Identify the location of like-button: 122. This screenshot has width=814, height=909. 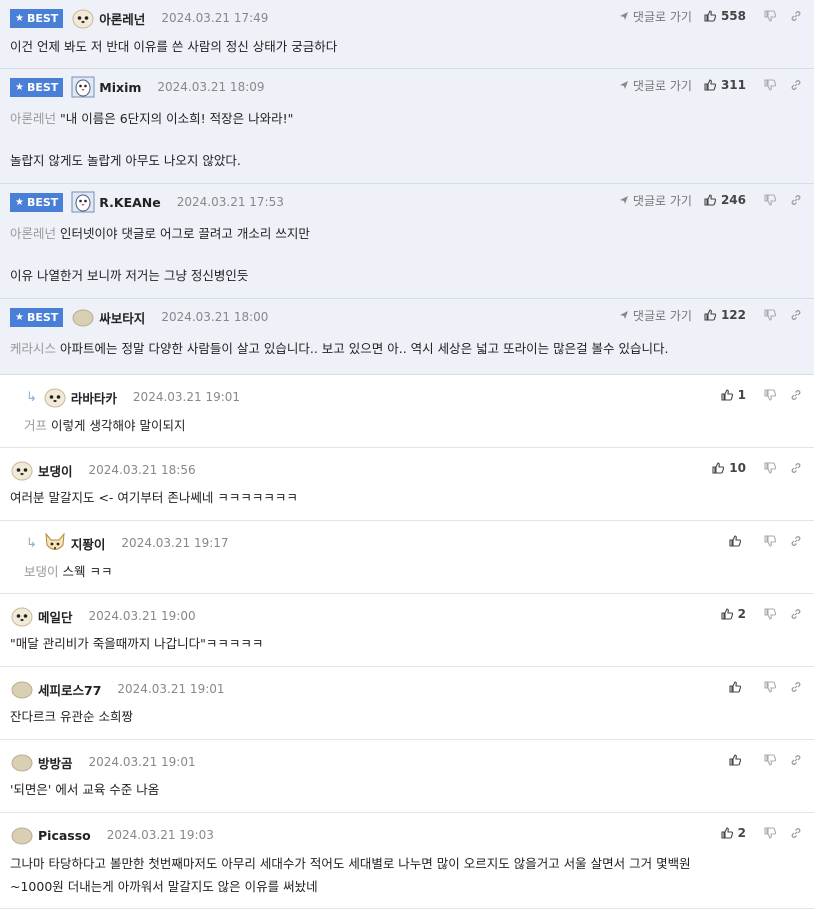
(725, 315).